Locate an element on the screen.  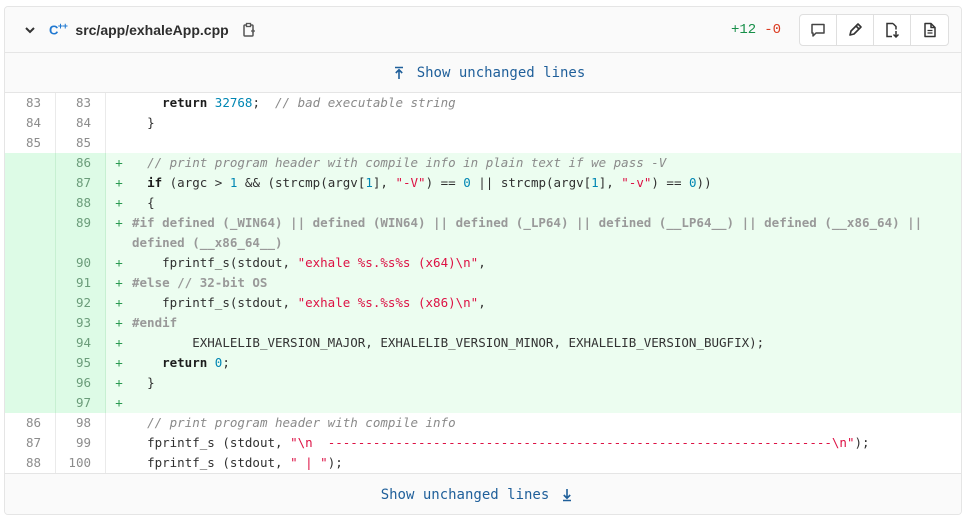
new-line-number: 91 is located at coordinates (81, 283).